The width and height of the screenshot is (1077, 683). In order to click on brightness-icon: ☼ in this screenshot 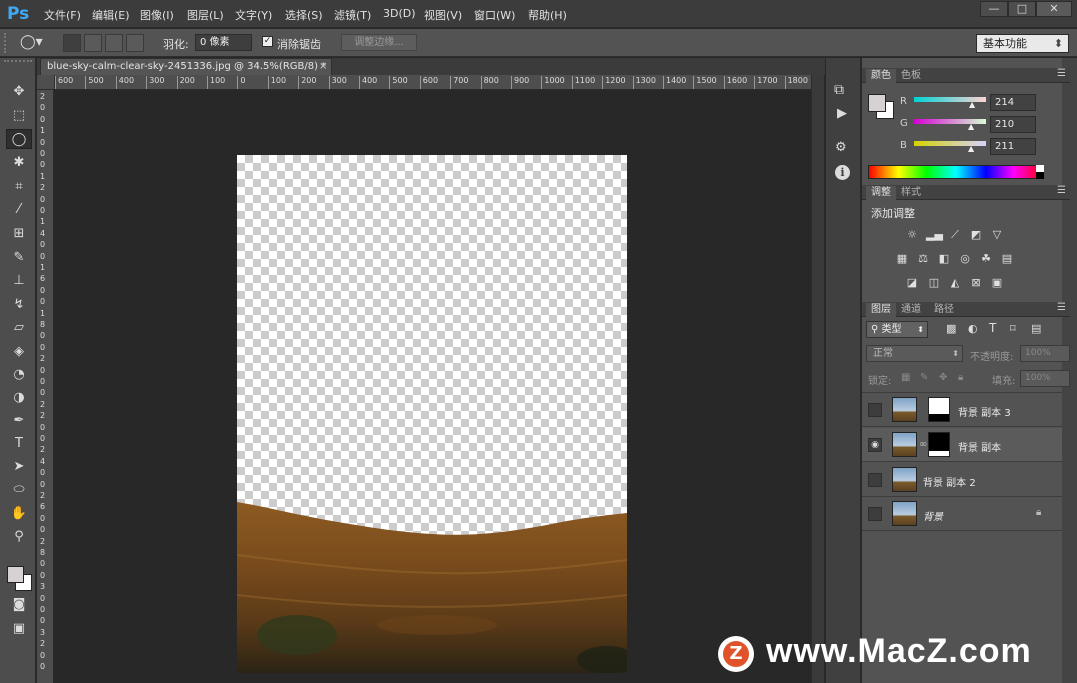, I will do `click(912, 234)`.